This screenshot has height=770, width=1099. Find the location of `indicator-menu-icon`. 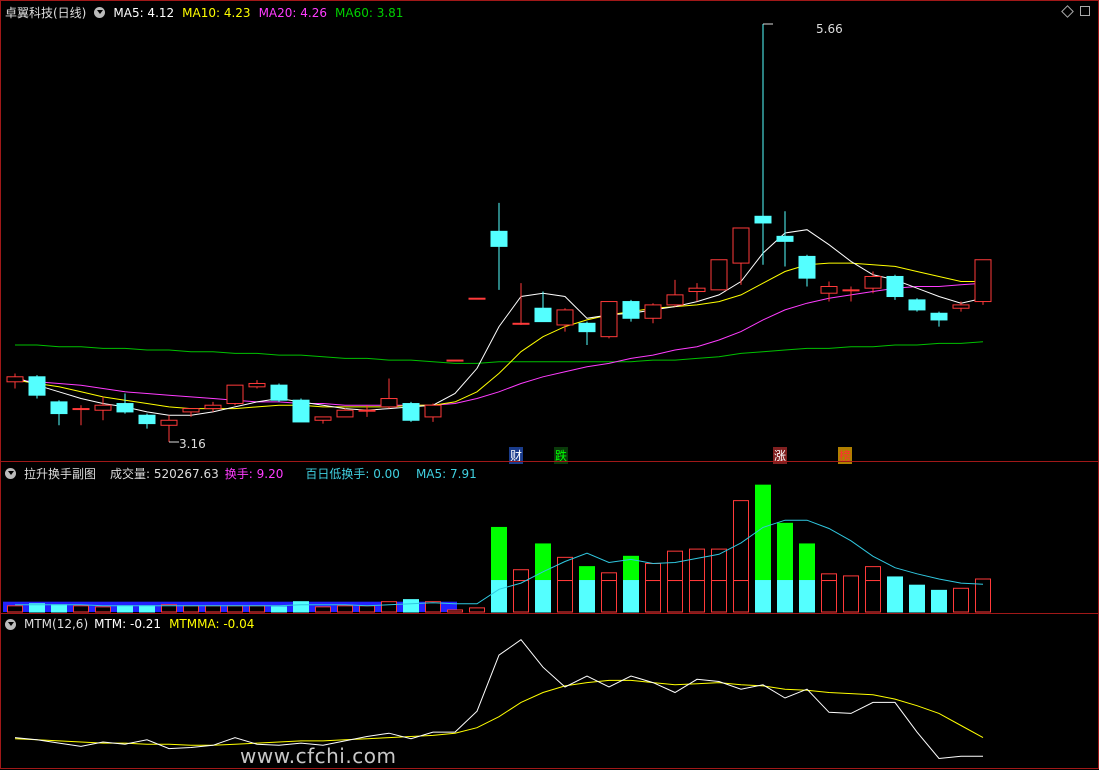

indicator-menu-icon is located at coordinates (100, 12).